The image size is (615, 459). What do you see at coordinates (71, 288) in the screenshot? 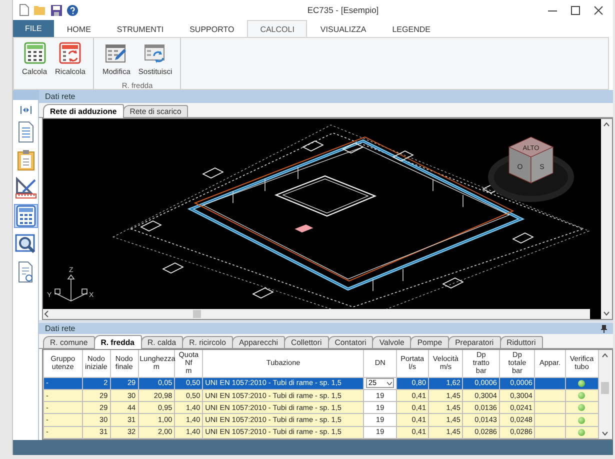
I see `axis-triad-icon` at bounding box center [71, 288].